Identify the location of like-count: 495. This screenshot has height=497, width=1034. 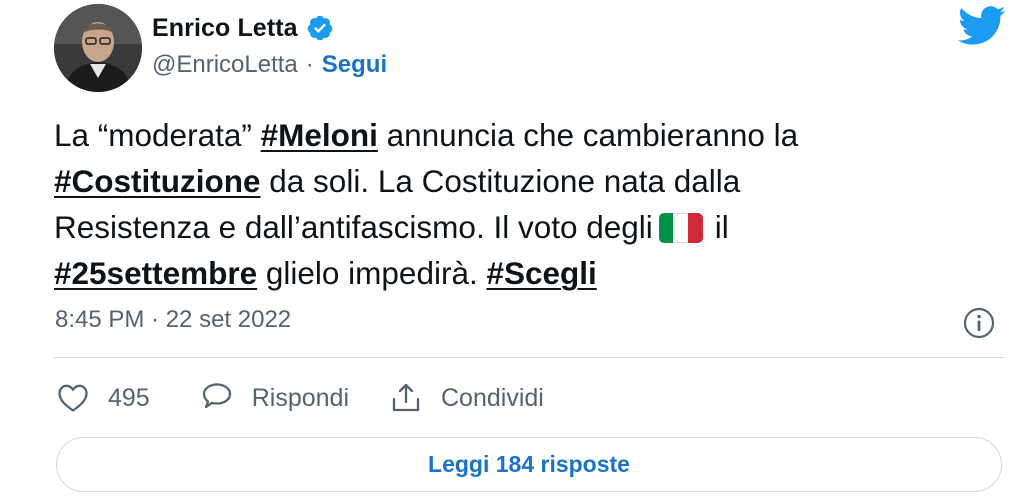
(129, 397).